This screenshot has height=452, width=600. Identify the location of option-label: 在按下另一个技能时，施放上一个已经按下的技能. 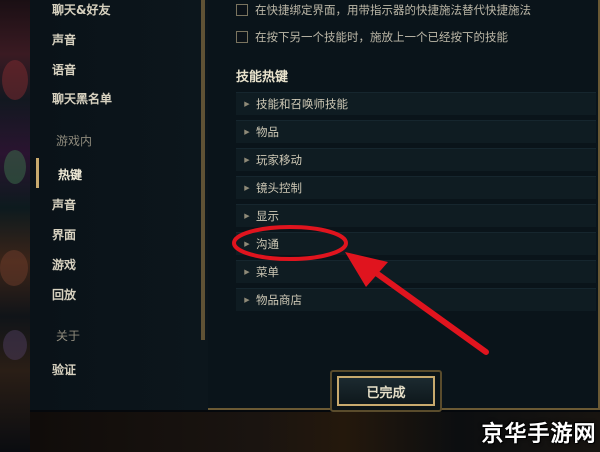
(381, 37).